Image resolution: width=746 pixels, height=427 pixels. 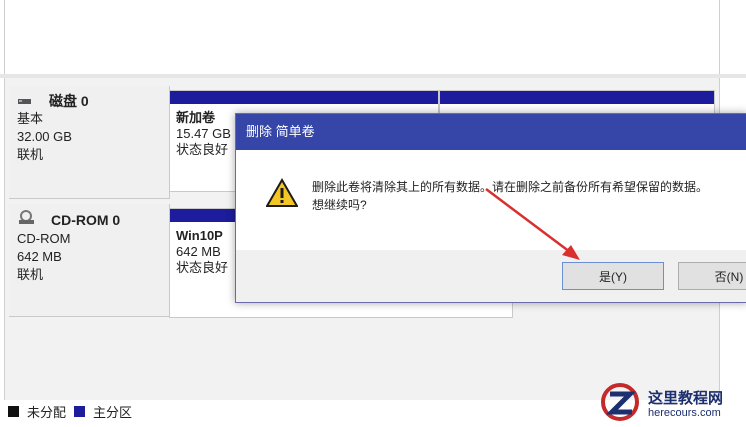 I want to click on watermark: 这里教程网 herecours.com, so click(x=660, y=404).